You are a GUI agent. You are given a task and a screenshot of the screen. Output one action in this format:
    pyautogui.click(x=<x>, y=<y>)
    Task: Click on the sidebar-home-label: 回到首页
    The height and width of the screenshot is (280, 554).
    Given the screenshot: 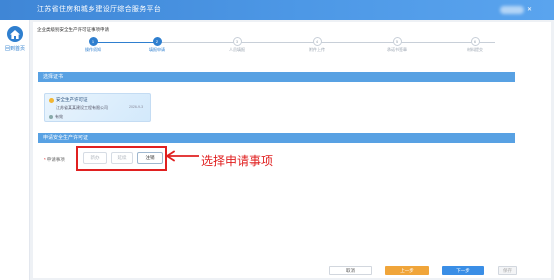 What is the action you would take?
    pyautogui.click(x=14, y=49)
    